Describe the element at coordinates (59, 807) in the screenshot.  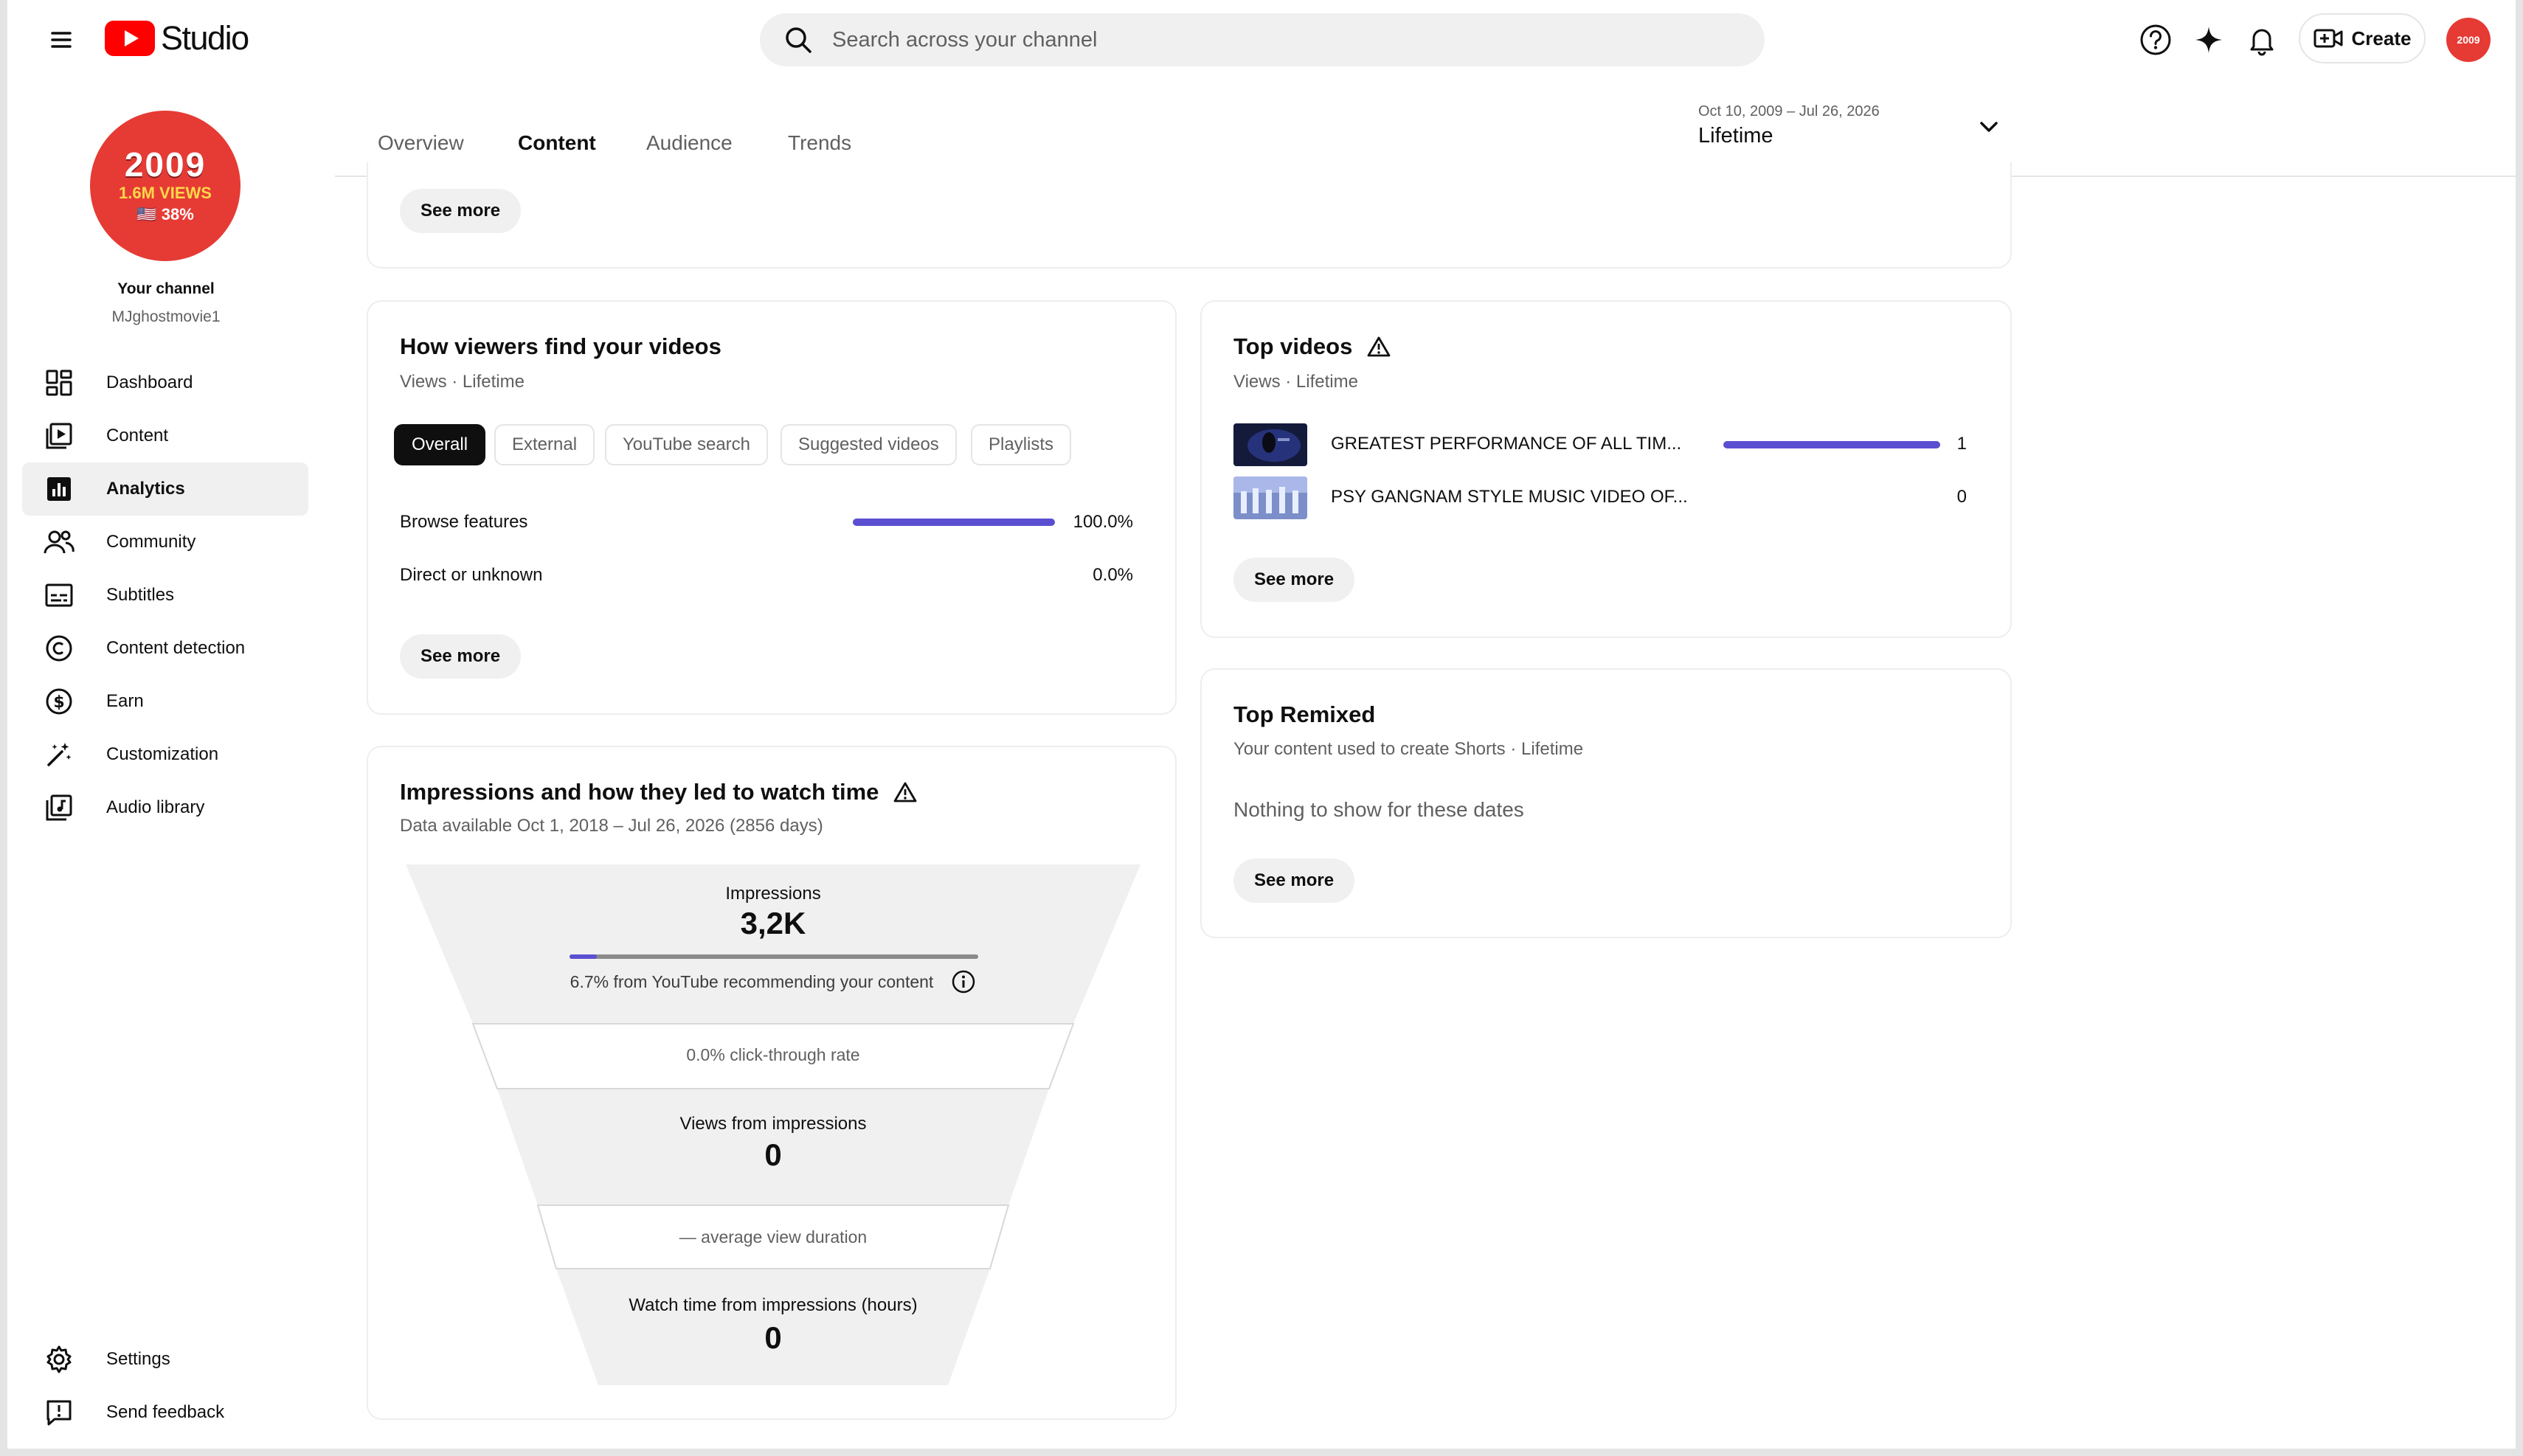
I see `audio-library-icon` at that location.